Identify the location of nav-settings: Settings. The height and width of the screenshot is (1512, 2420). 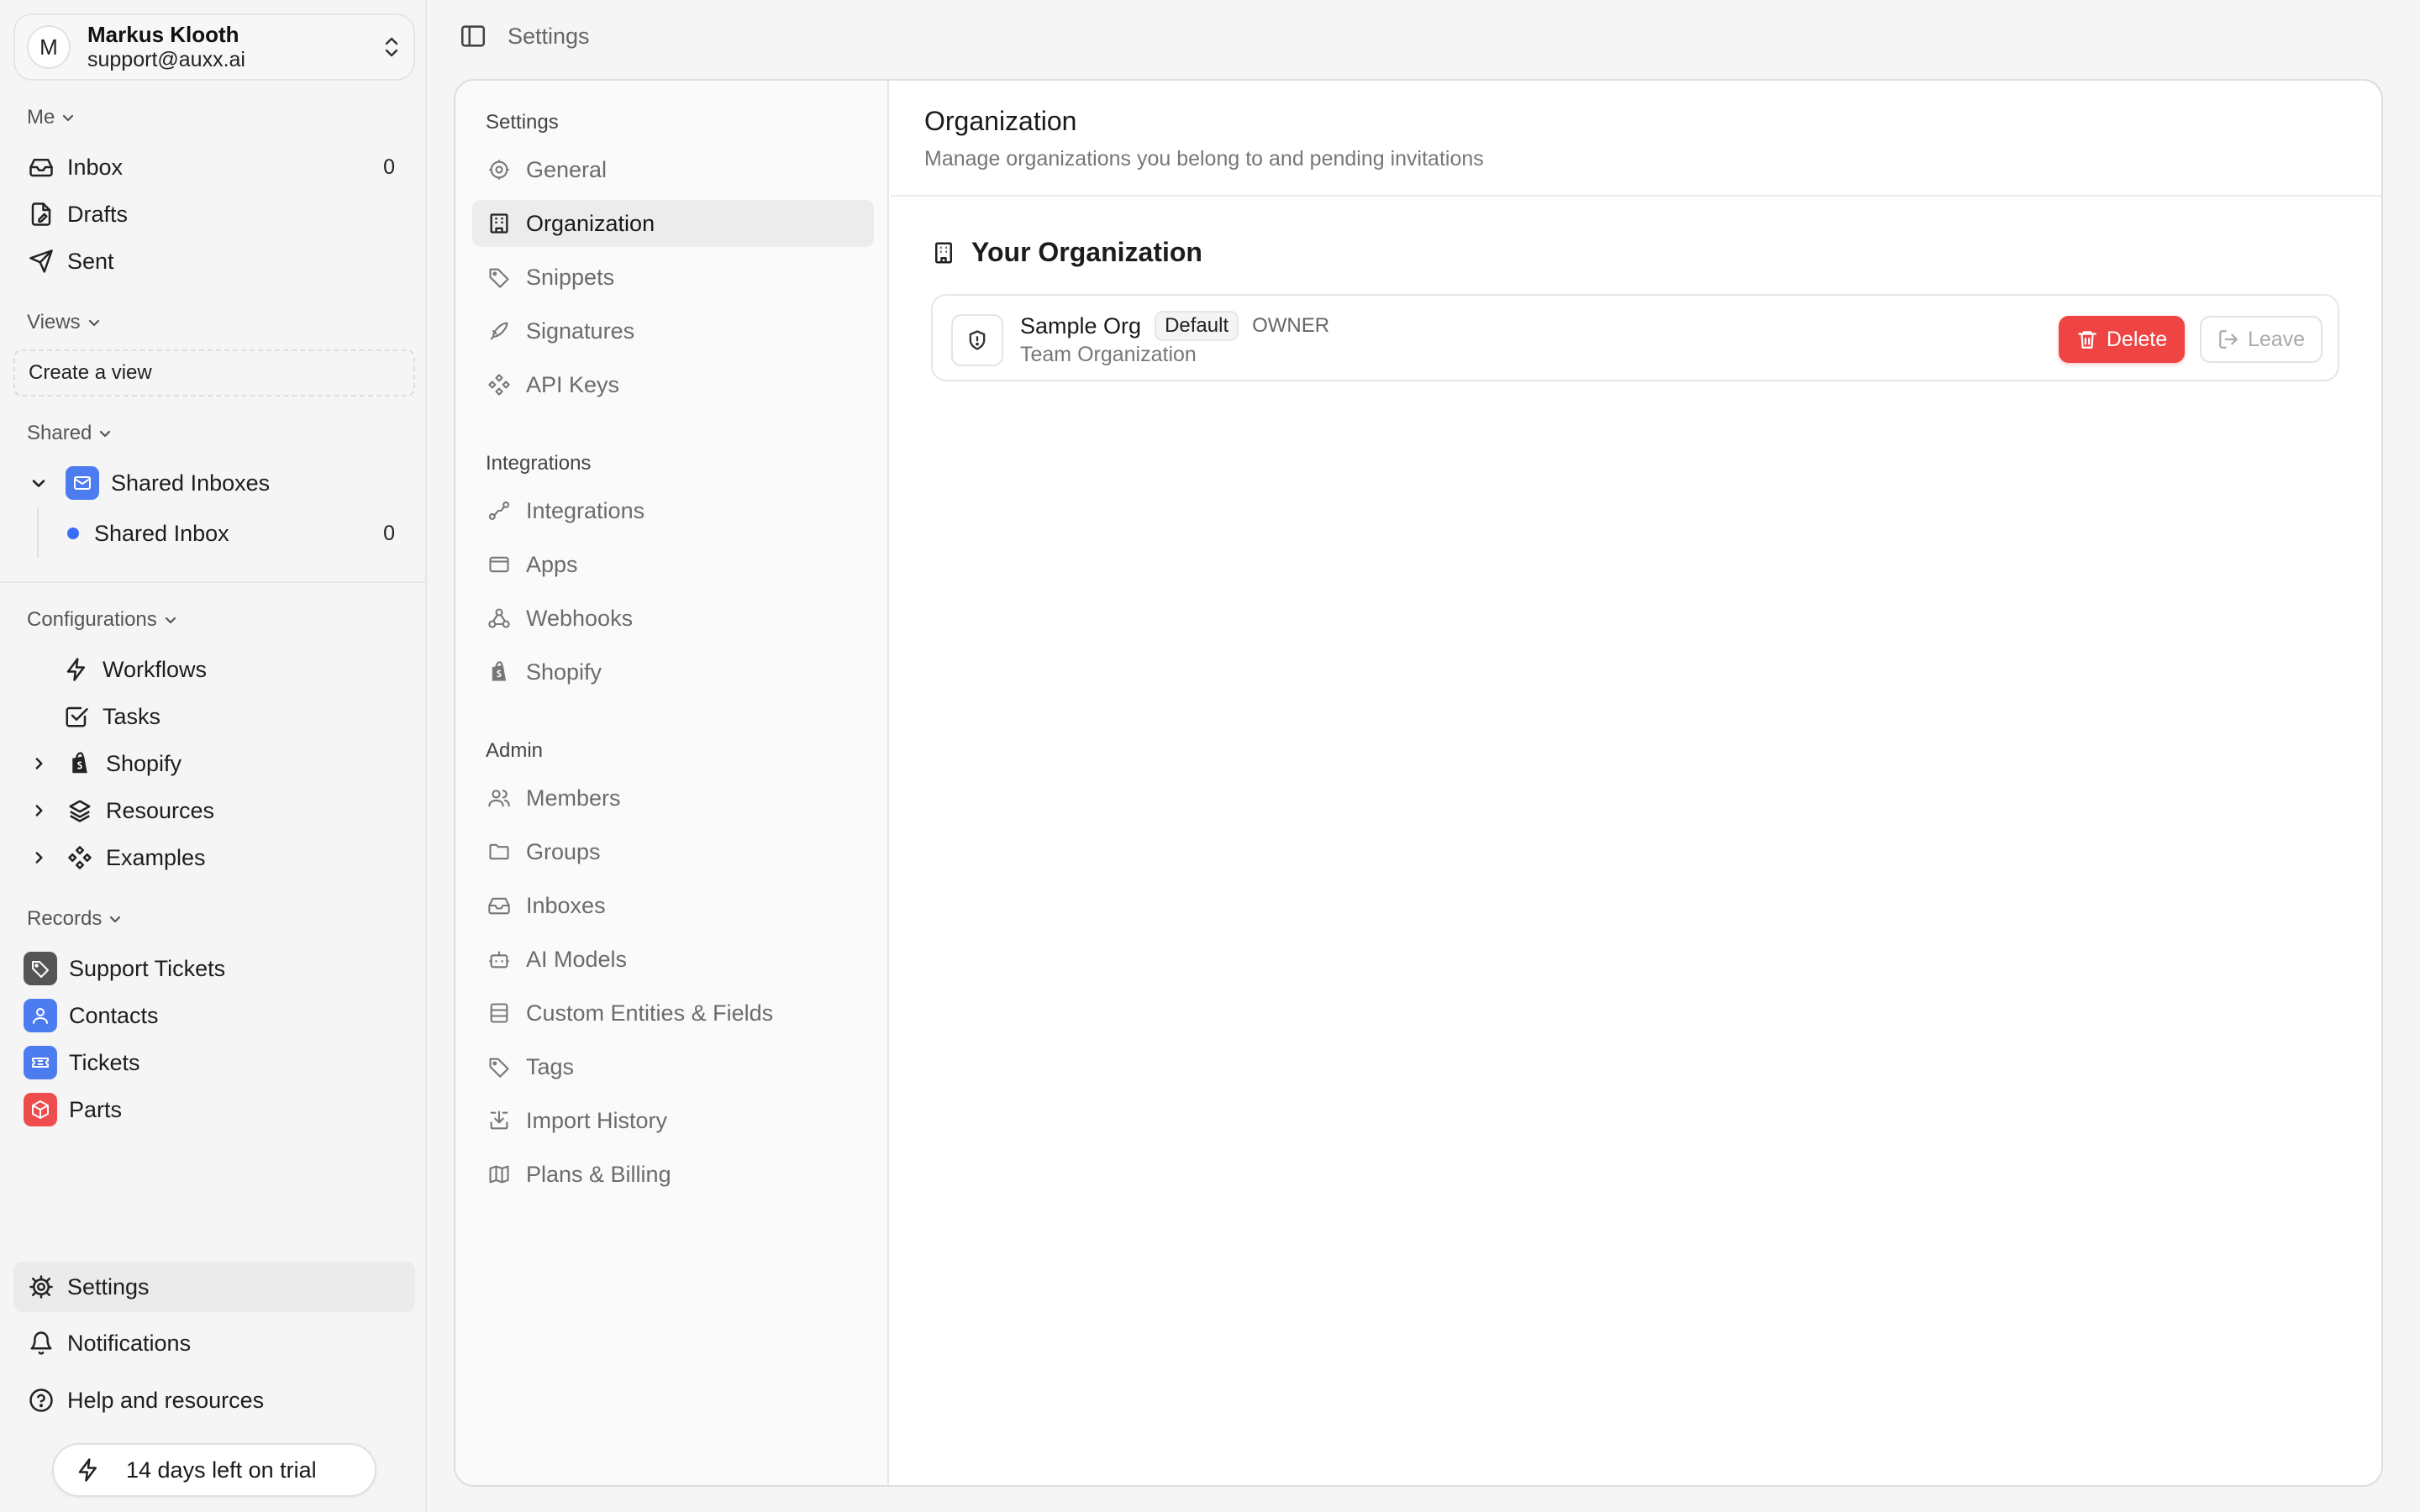
(214, 1287).